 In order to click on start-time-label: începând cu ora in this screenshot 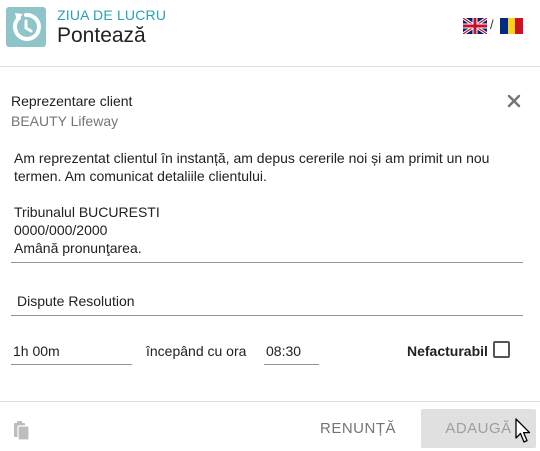, I will do `click(196, 351)`.